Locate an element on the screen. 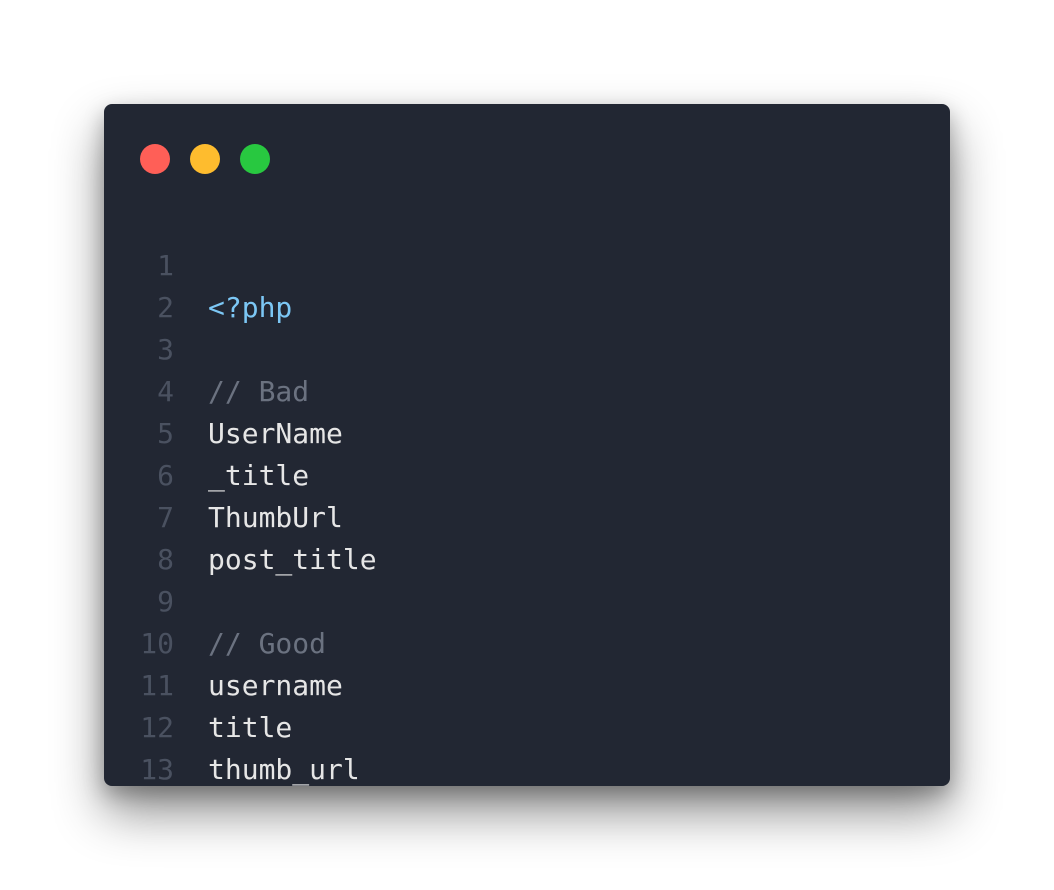 This screenshot has height=890, width=1054. code-line: 1 <?php is located at coordinates (527, 263).